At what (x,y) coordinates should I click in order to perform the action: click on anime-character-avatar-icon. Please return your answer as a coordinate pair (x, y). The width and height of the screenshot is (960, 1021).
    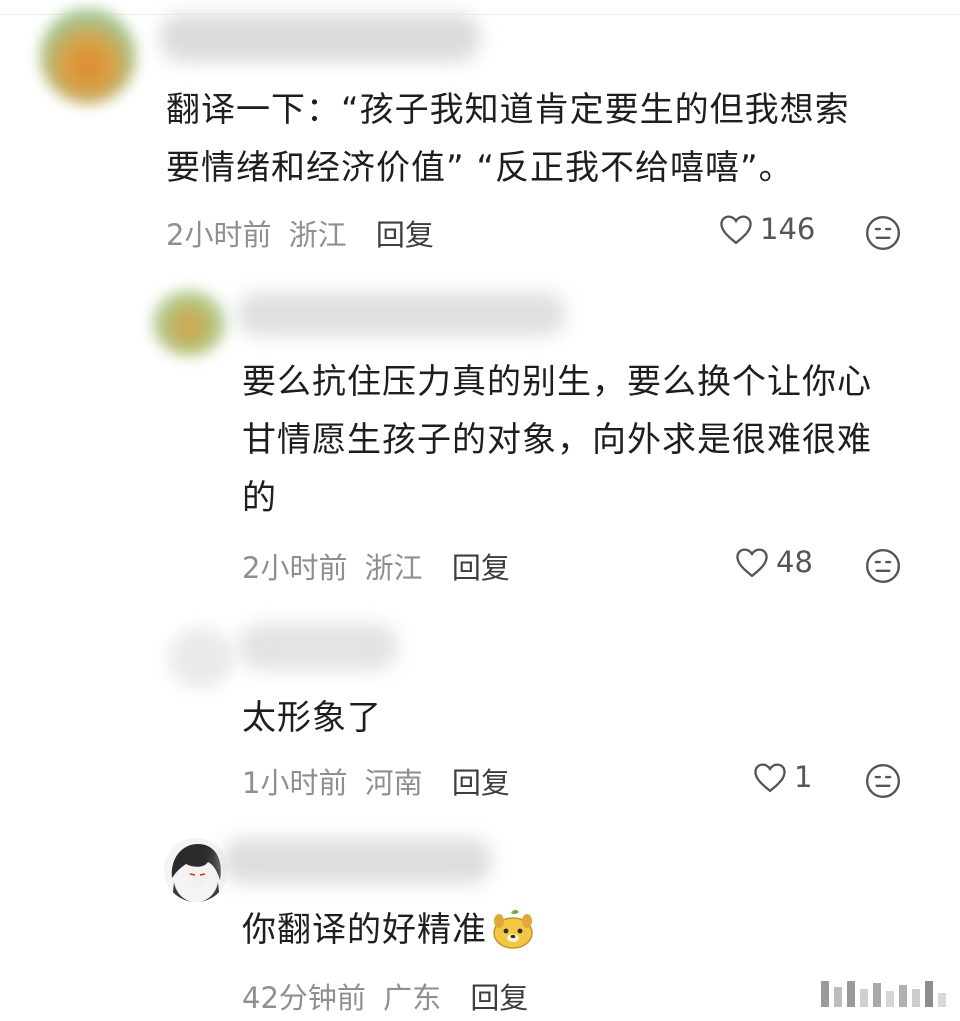
    Looking at the image, I should click on (196, 870).